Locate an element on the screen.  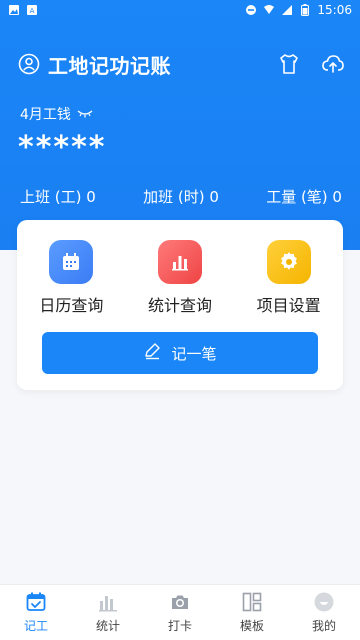
nav-item-profile: 我的 is located at coordinates (324, 612).